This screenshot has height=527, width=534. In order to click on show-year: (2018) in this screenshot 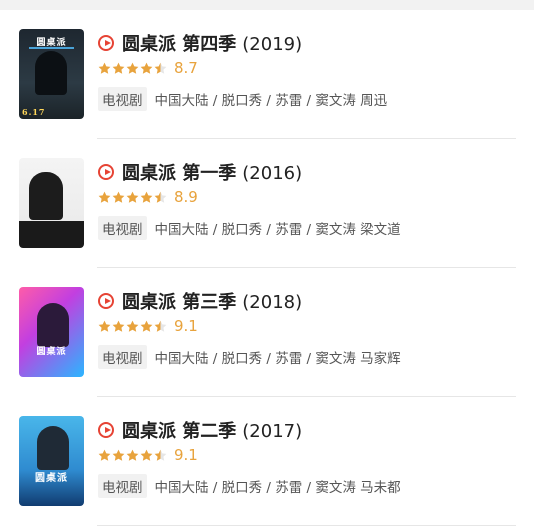, I will do `click(272, 302)`.